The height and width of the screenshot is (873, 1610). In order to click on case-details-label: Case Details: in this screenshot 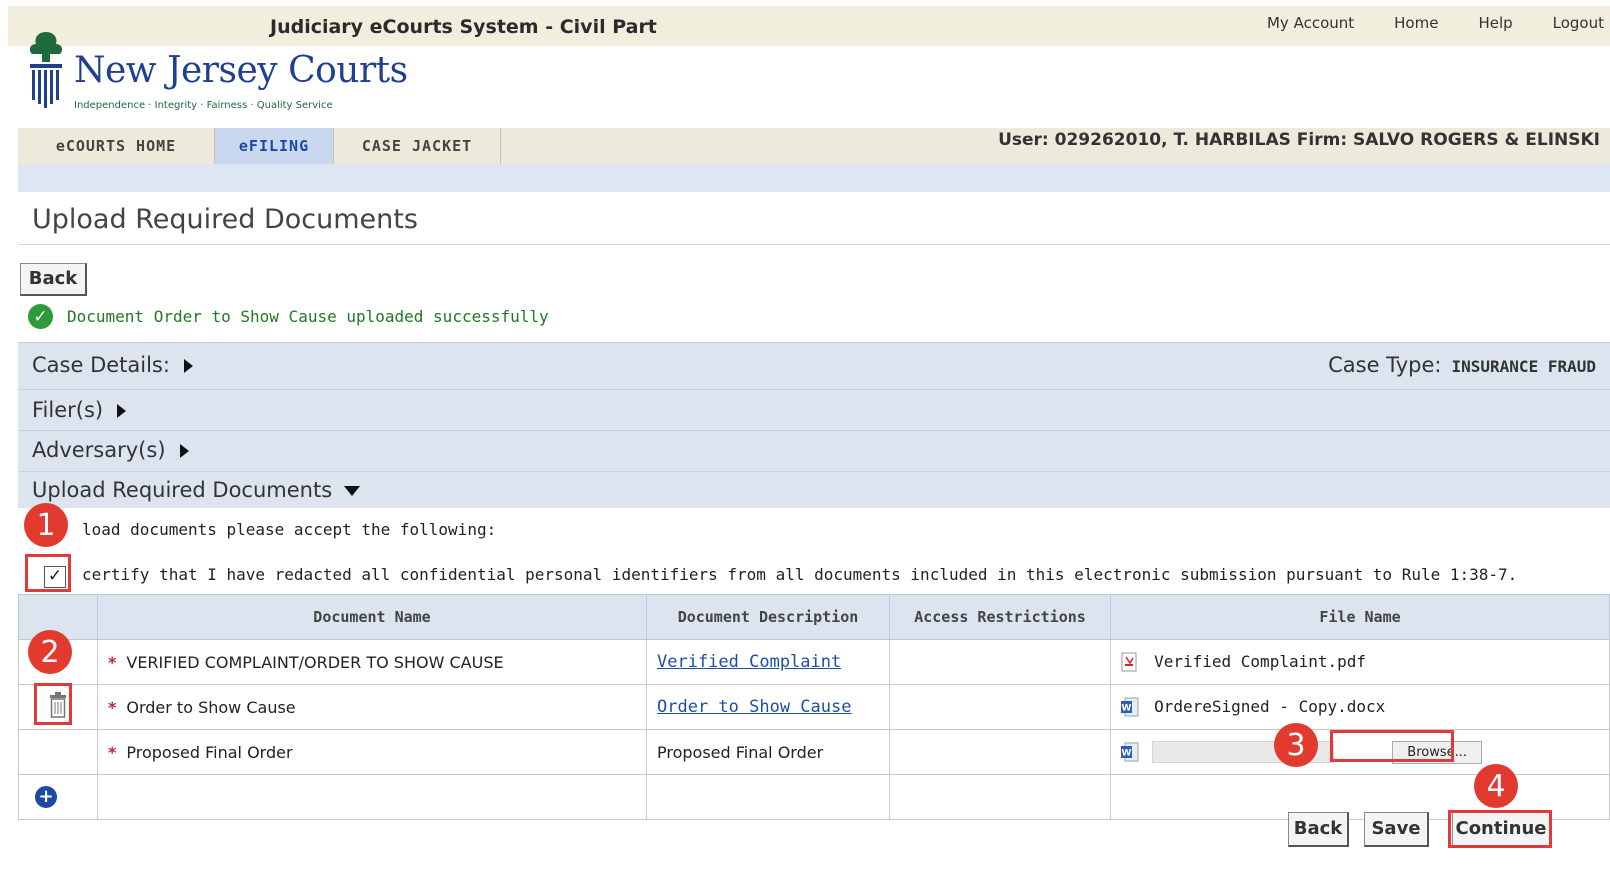, I will do `click(101, 365)`.